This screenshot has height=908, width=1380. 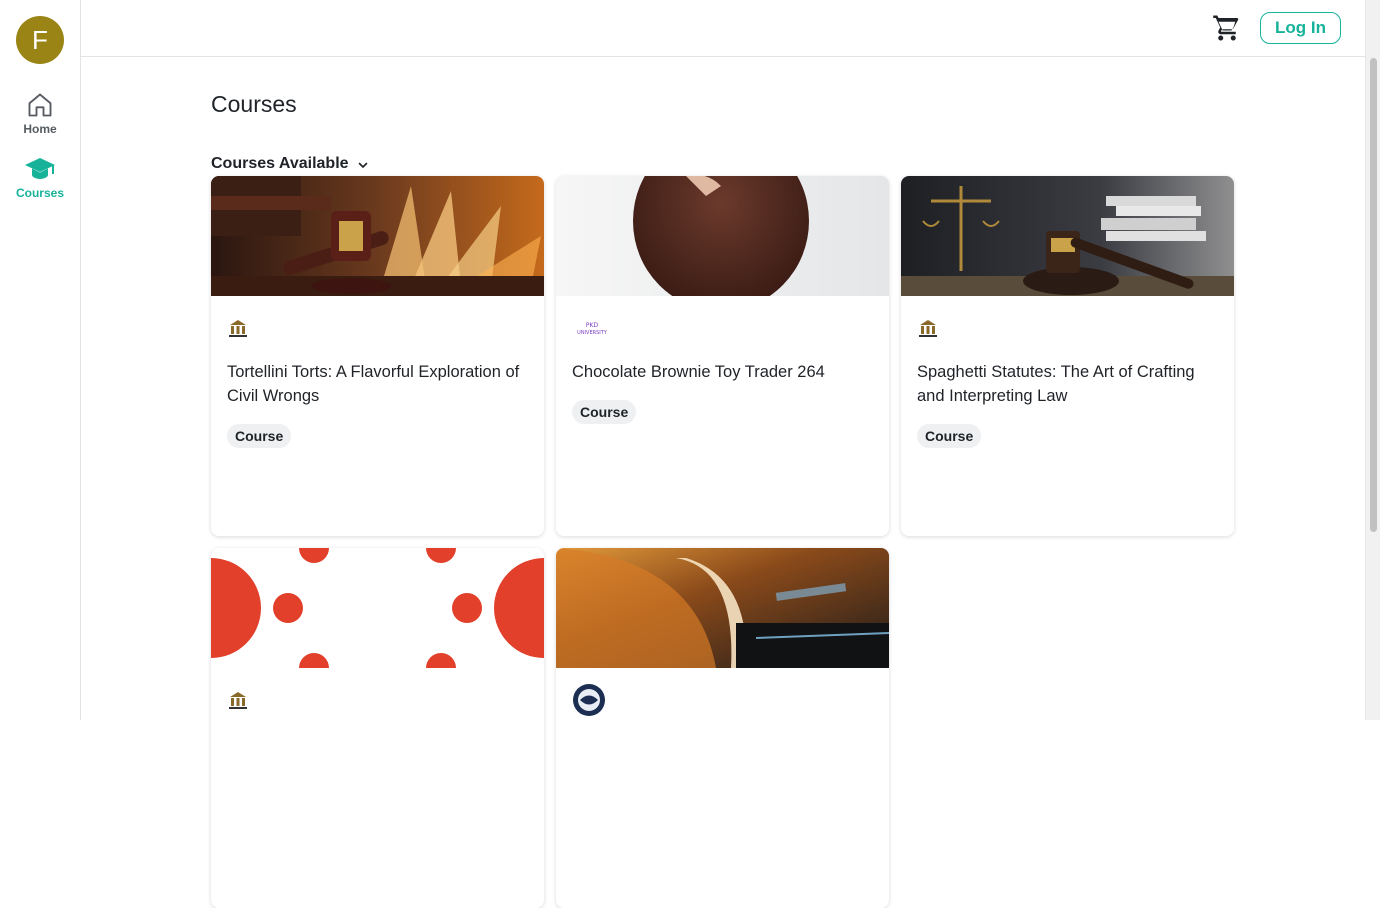 What do you see at coordinates (1300, 28) in the screenshot?
I see `login-button: Log In` at bounding box center [1300, 28].